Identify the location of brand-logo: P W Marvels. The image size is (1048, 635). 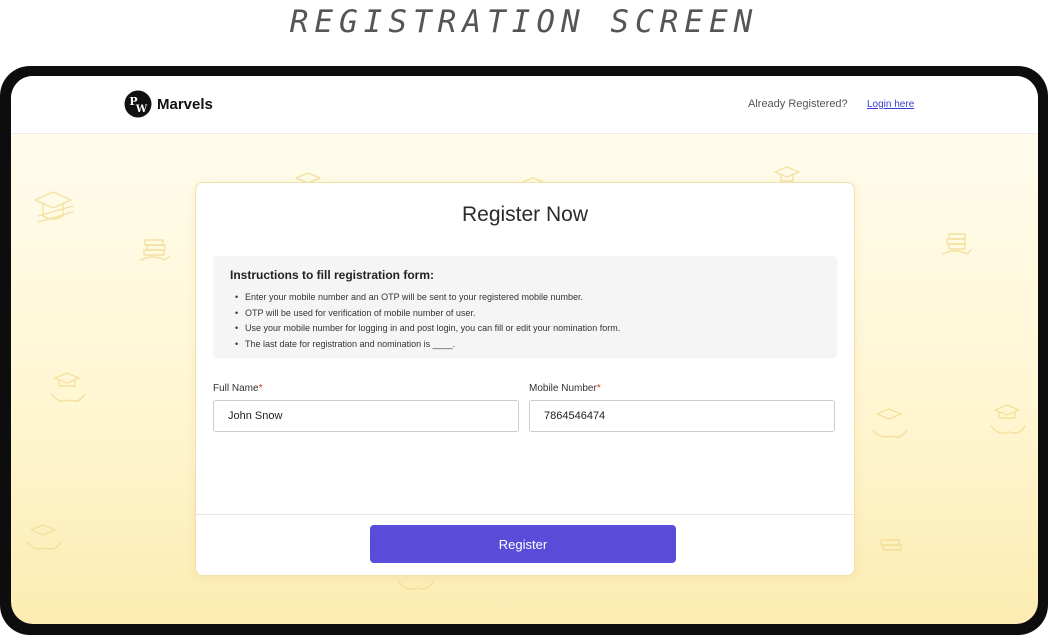
(168, 104).